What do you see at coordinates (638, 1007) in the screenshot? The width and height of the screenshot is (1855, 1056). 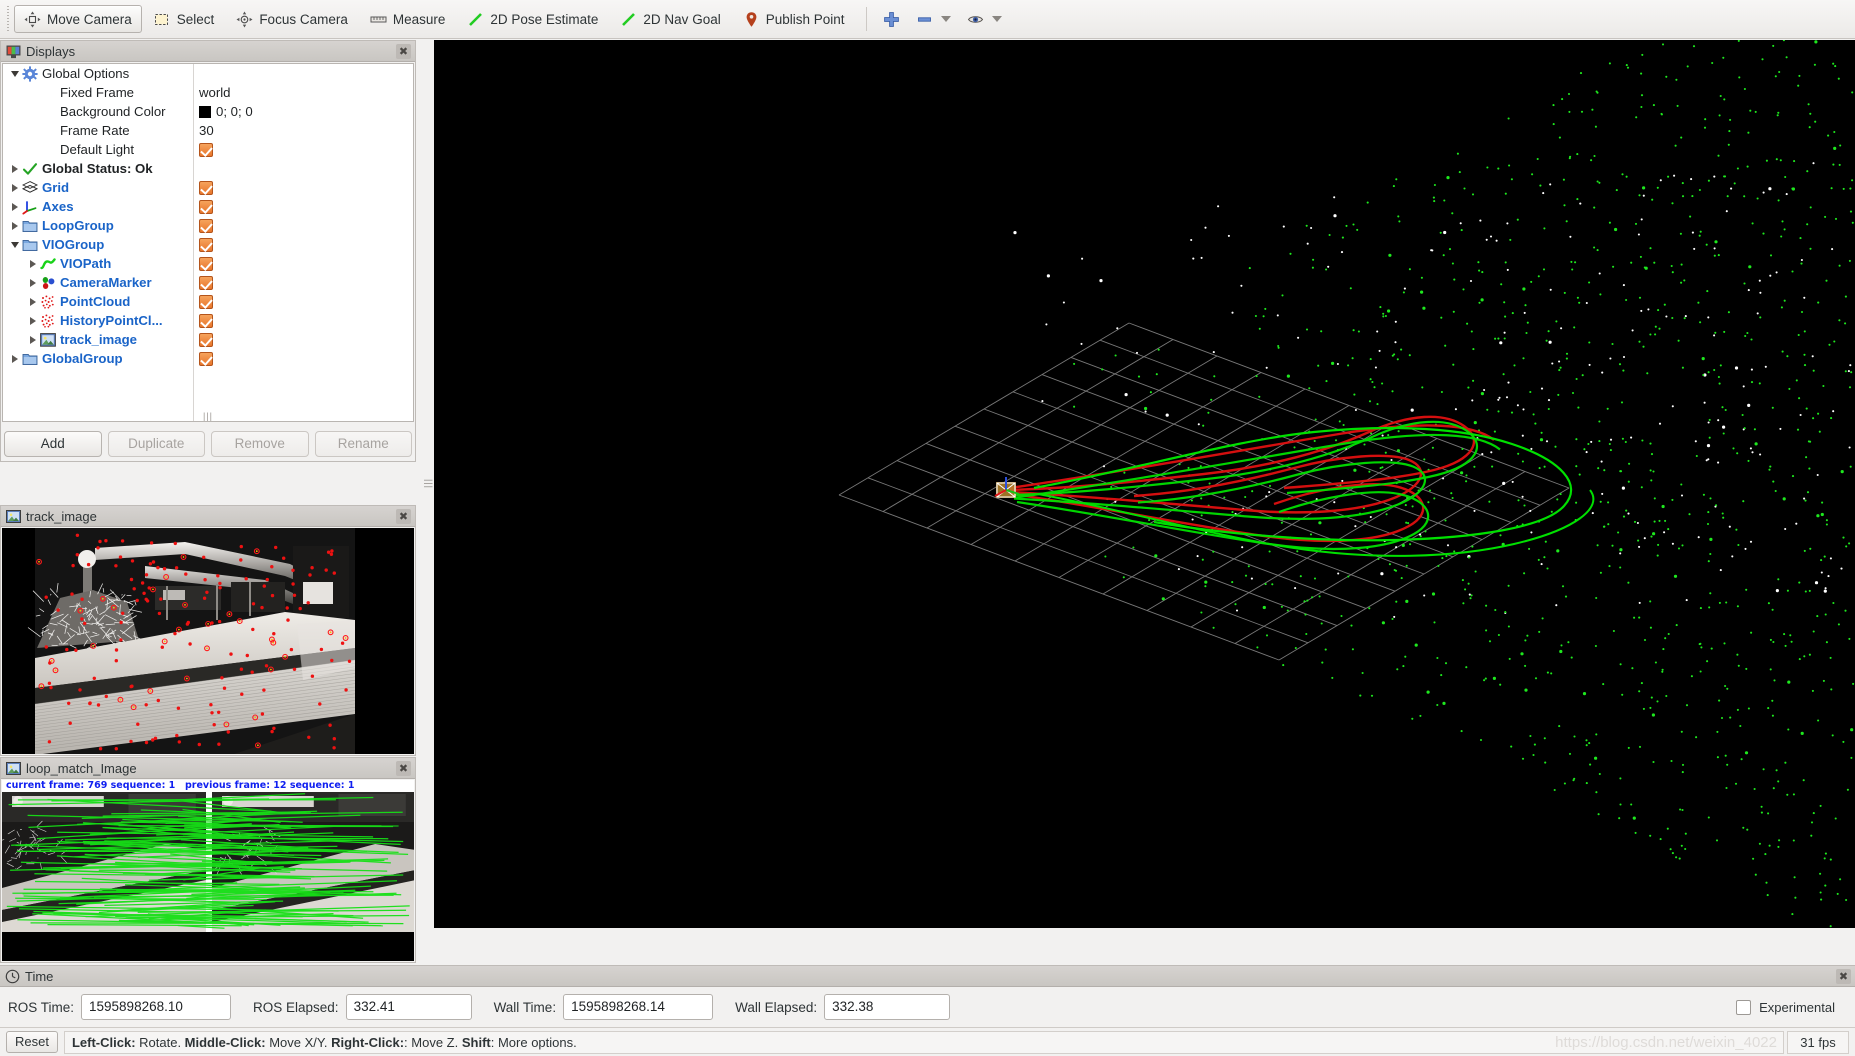 I see `wall-time-input: 1595898268.14` at bounding box center [638, 1007].